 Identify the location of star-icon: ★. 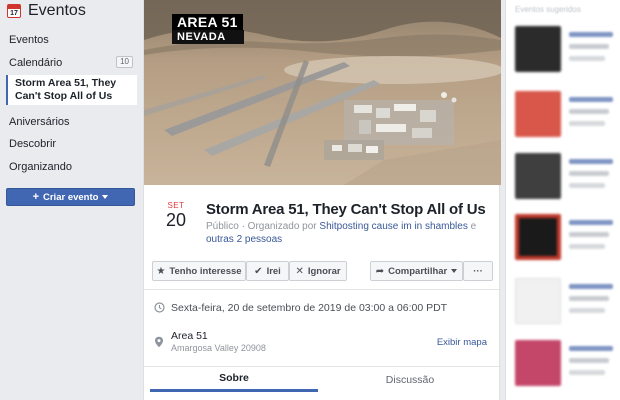
(161, 271).